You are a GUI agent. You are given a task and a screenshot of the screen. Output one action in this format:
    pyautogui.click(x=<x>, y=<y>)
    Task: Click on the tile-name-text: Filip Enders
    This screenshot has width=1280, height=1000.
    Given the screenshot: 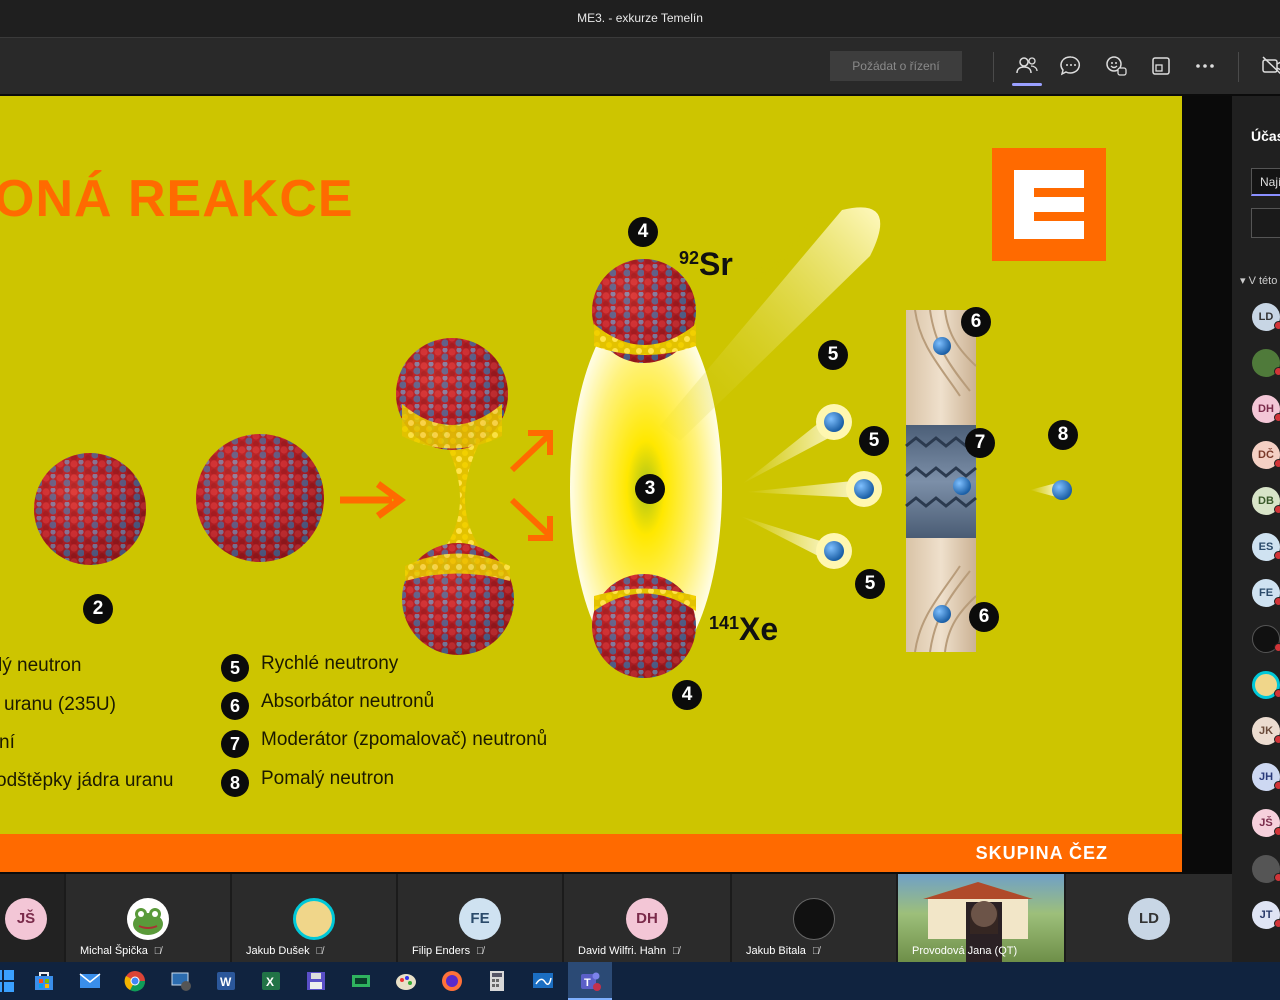 What is the action you would take?
    pyautogui.click(x=441, y=951)
    